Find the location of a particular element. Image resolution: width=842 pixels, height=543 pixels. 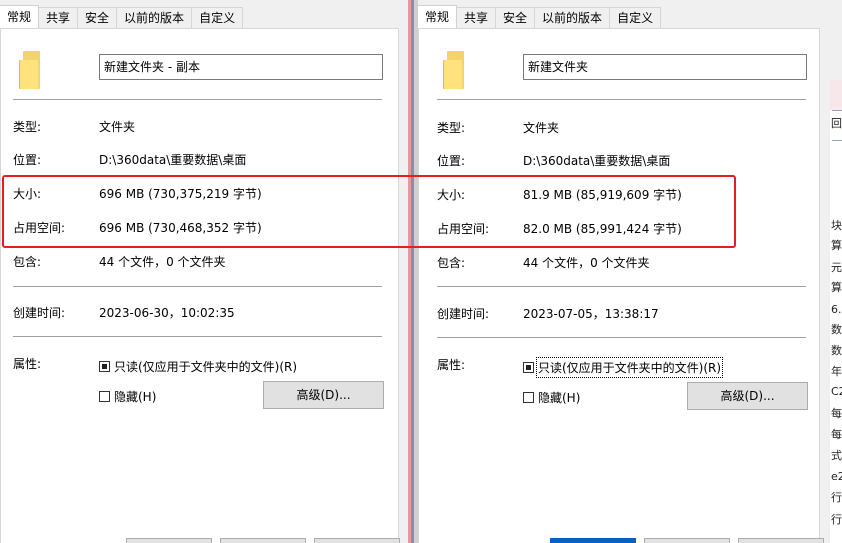

background-text: e2 is located at coordinates (836, 476).